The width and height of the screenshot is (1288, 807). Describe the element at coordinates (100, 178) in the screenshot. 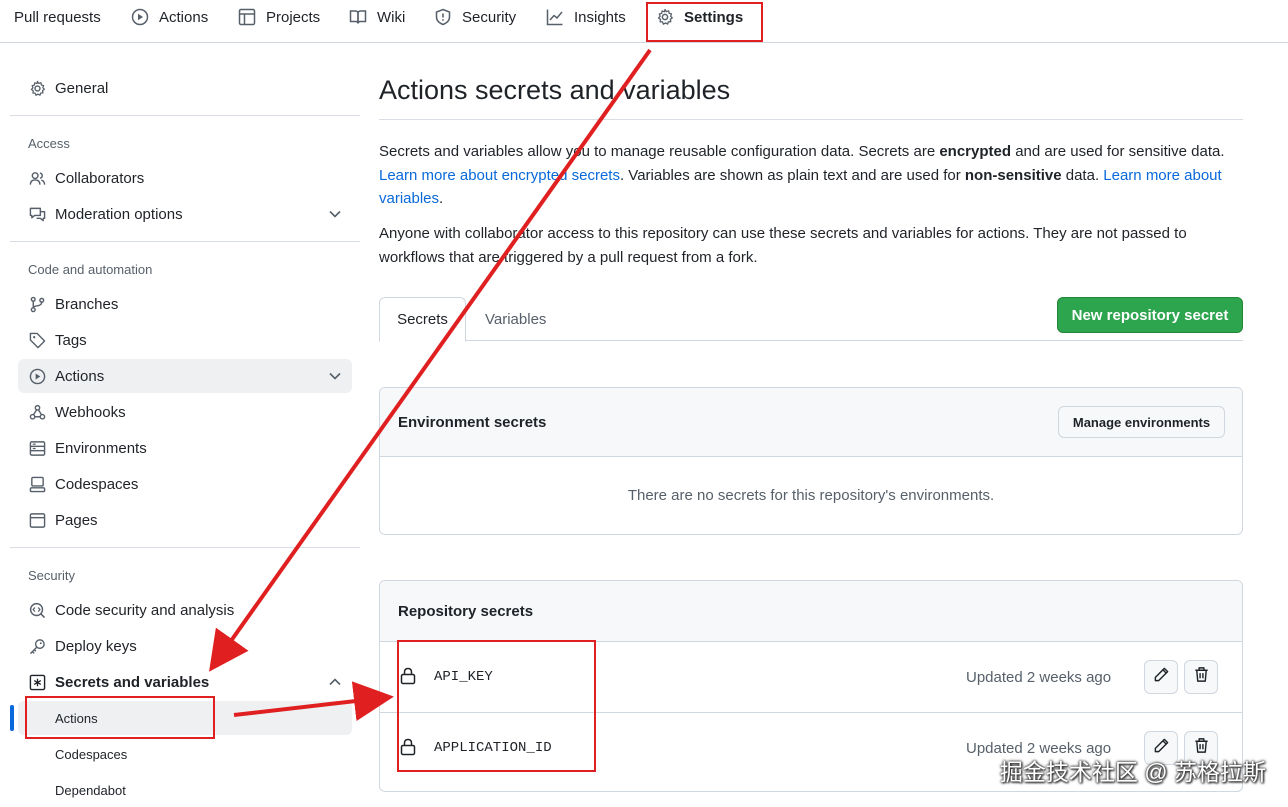

I see `sidebar-item-label: Collaborators` at that location.